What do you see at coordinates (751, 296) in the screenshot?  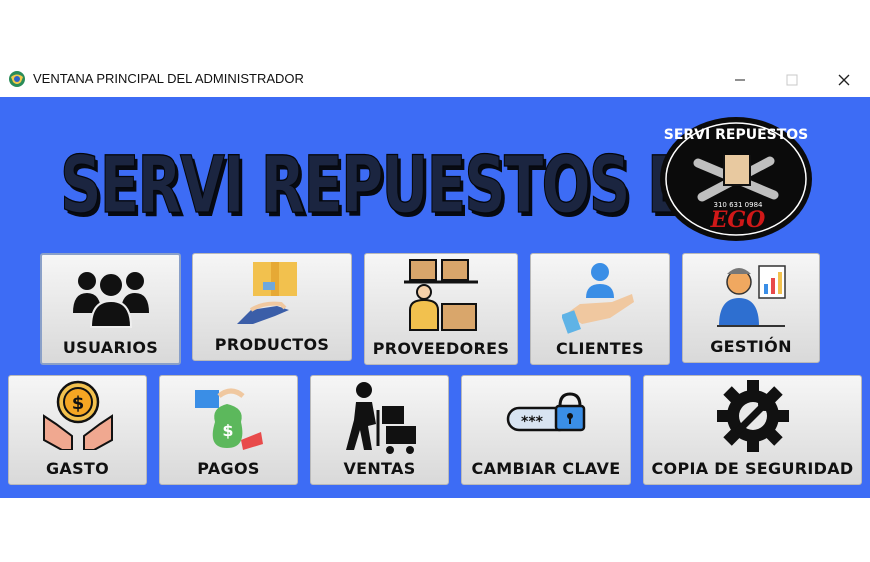 I see `manager-chart-icon` at bounding box center [751, 296].